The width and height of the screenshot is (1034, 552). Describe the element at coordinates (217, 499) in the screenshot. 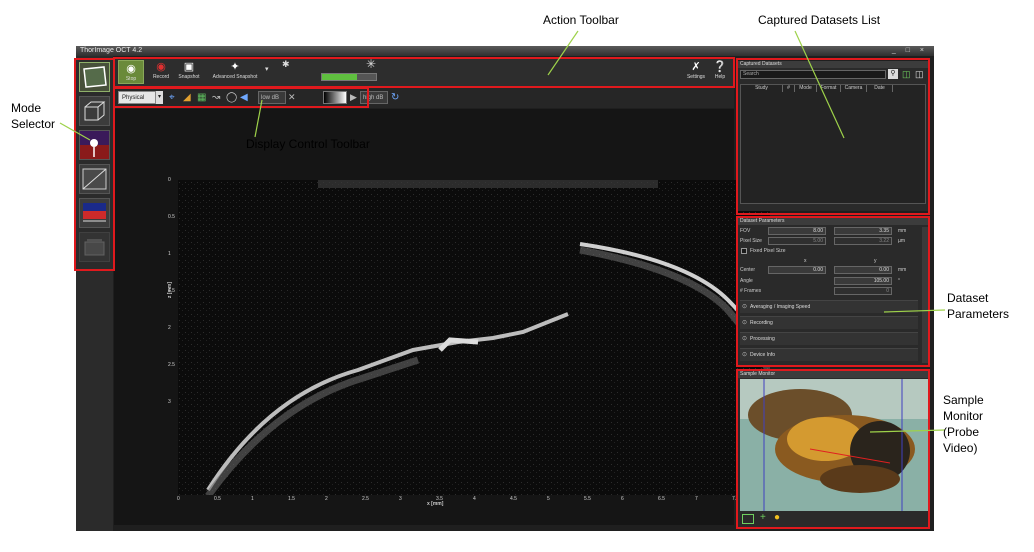

I see `x-tick-label: 0.5` at that location.